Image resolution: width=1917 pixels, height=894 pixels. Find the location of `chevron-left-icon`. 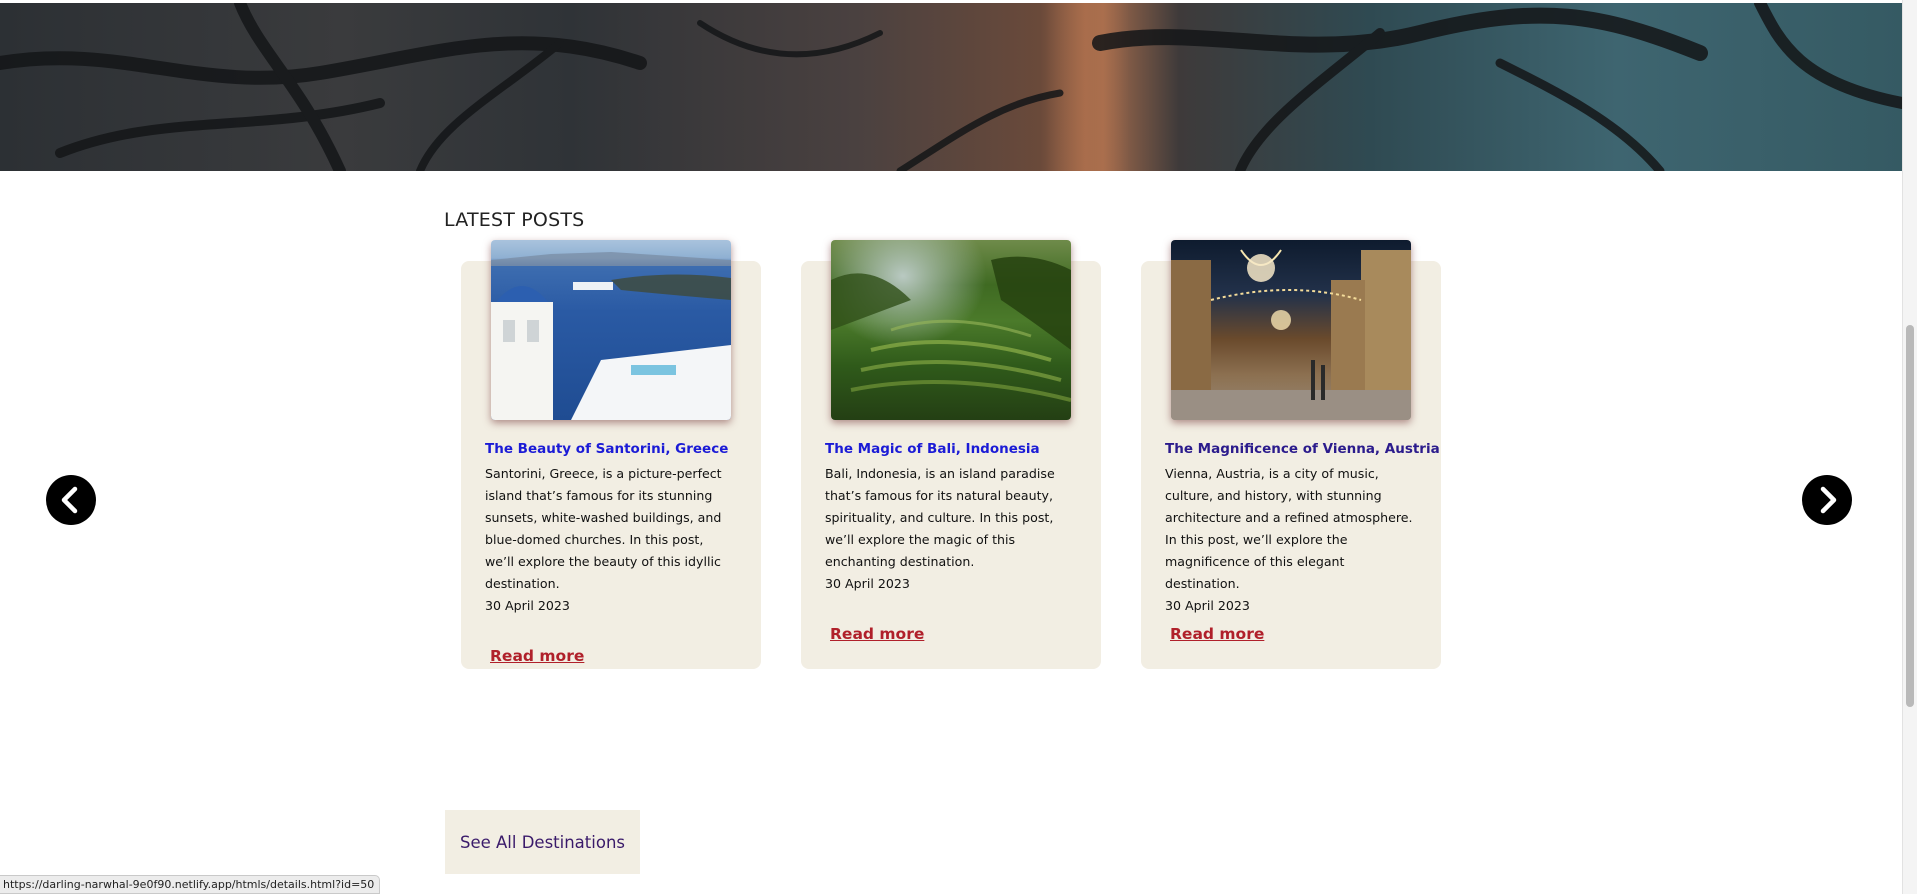

chevron-left-icon is located at coordinates (69, 500).